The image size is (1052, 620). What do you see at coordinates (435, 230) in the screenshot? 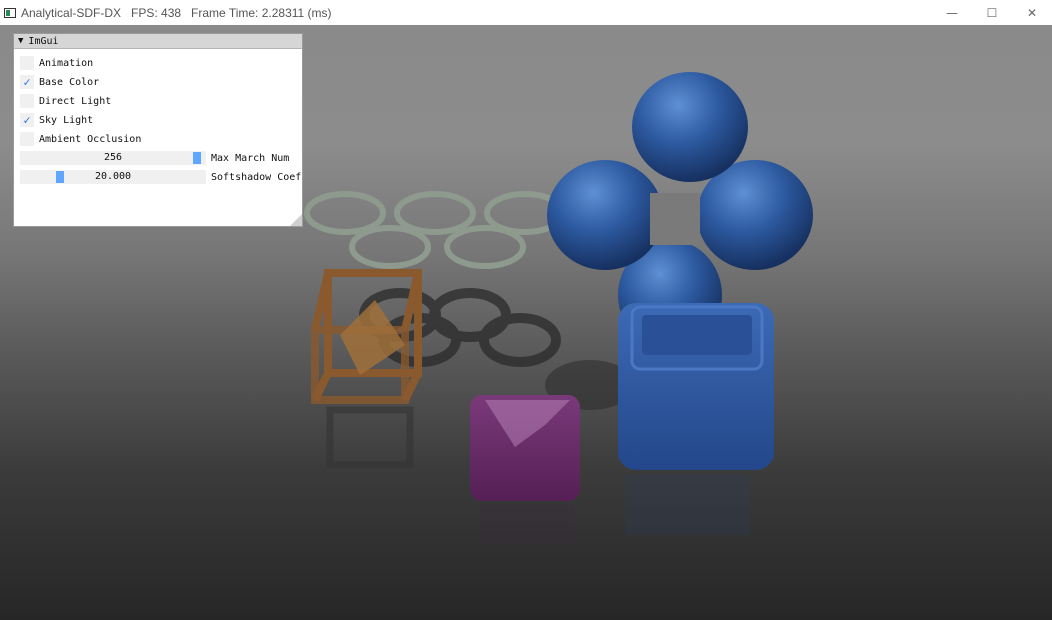
I see `torus-rings` at bounding box center [435, 230].